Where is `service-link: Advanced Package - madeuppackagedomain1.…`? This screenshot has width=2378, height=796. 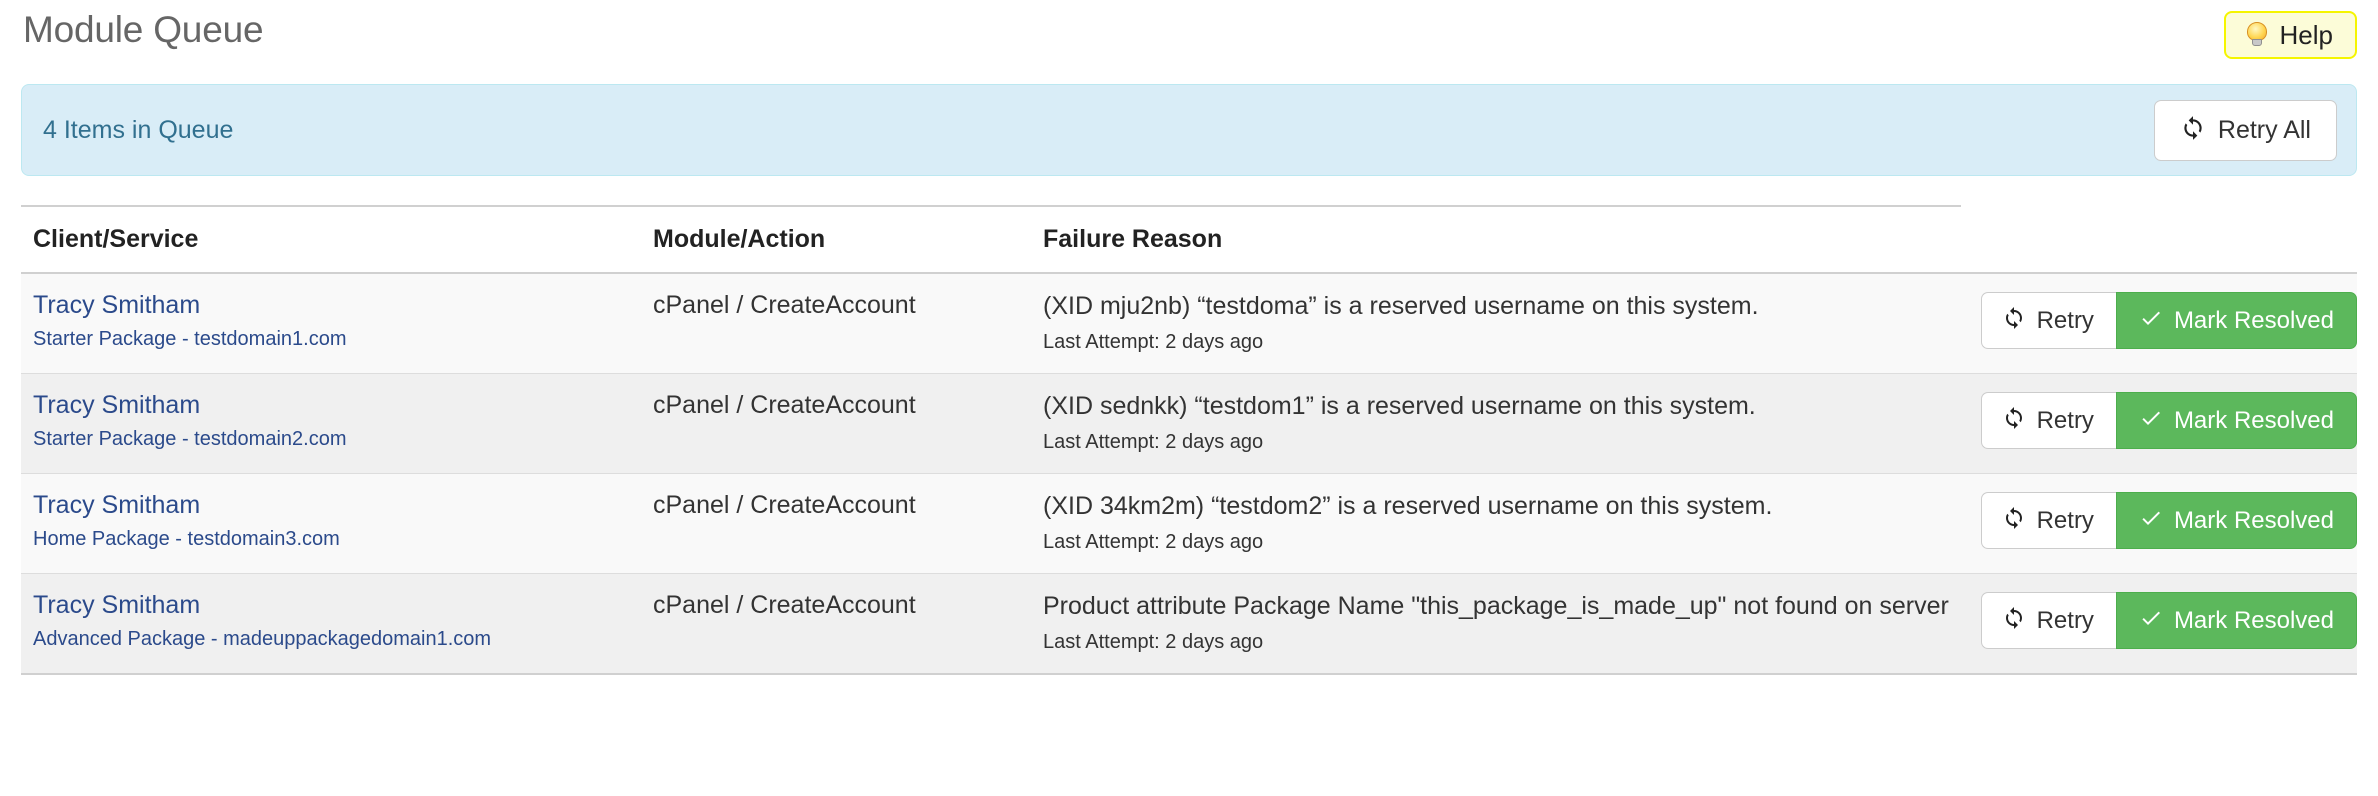
service-link: Advanced Package - madeuppackagedomain1.… is located at coordinates (331, 639).